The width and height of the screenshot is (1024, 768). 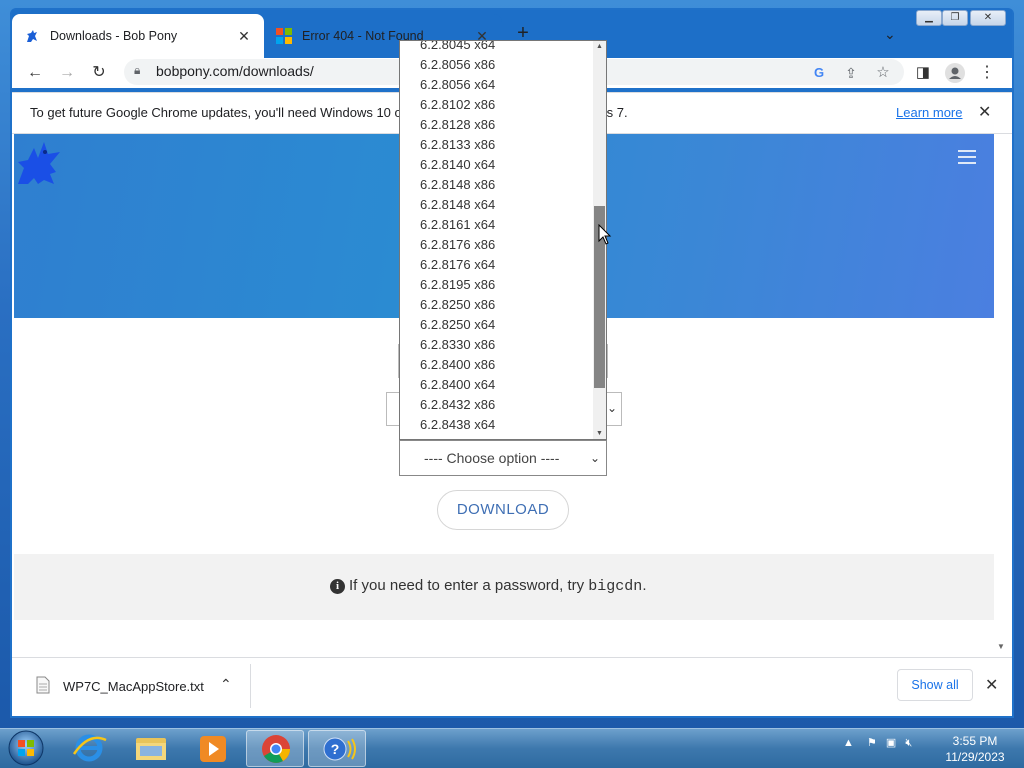 What do you see at coordinates (114, 36) in the screenshot?
I see `tab-title: Downloads - Bob Pony` at bounding box center [114, 36].